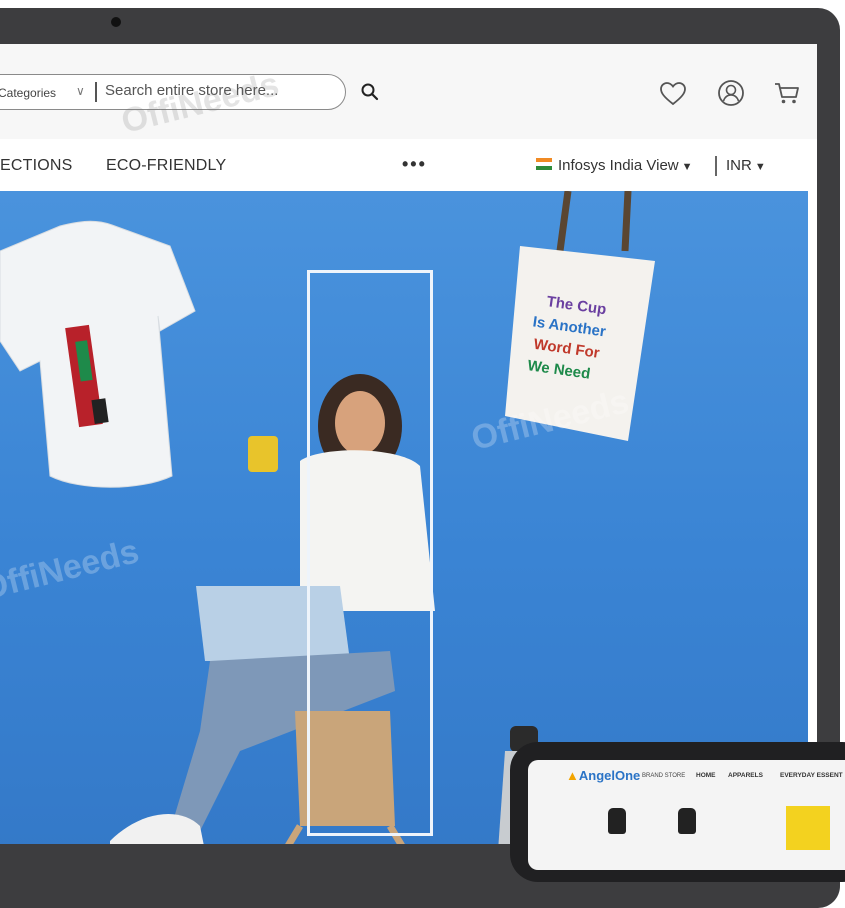 The image size is (845, 908). I want to click on cart-icon, so click(787, 93).